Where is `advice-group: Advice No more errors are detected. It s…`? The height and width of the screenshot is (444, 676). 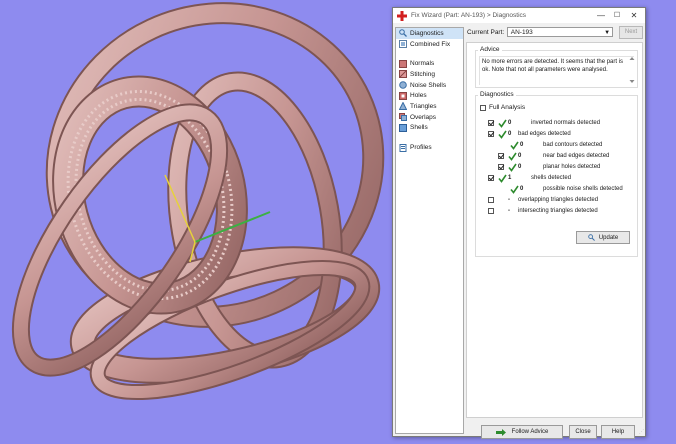 advice-group: Advice No more errors are detected. It s… is located at coordinates (556, 67).